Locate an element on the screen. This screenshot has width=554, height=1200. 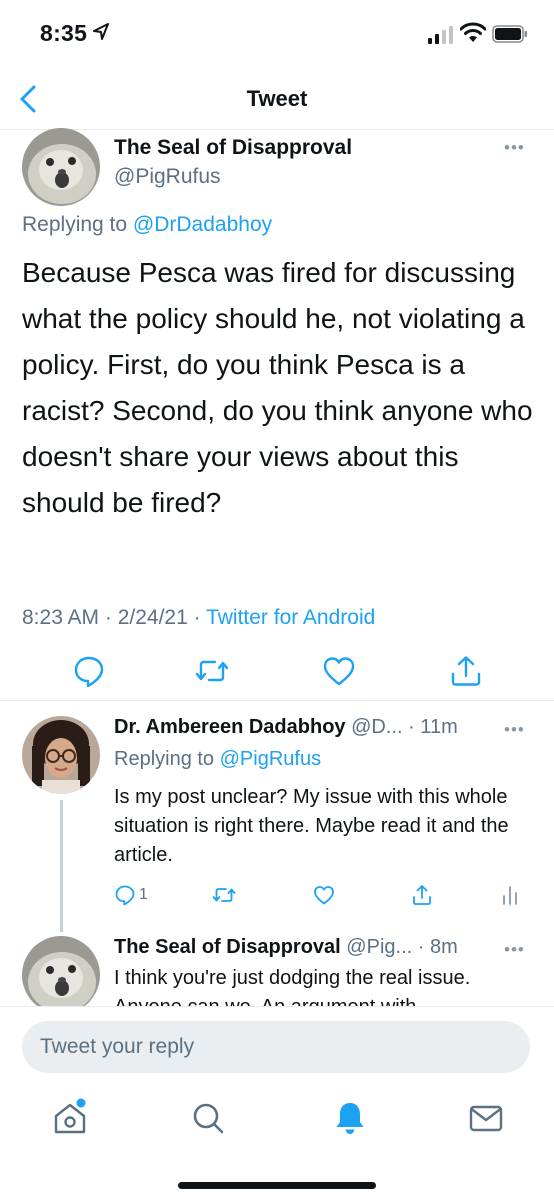
reply-button: 1 is located at coordinates (131, 895).